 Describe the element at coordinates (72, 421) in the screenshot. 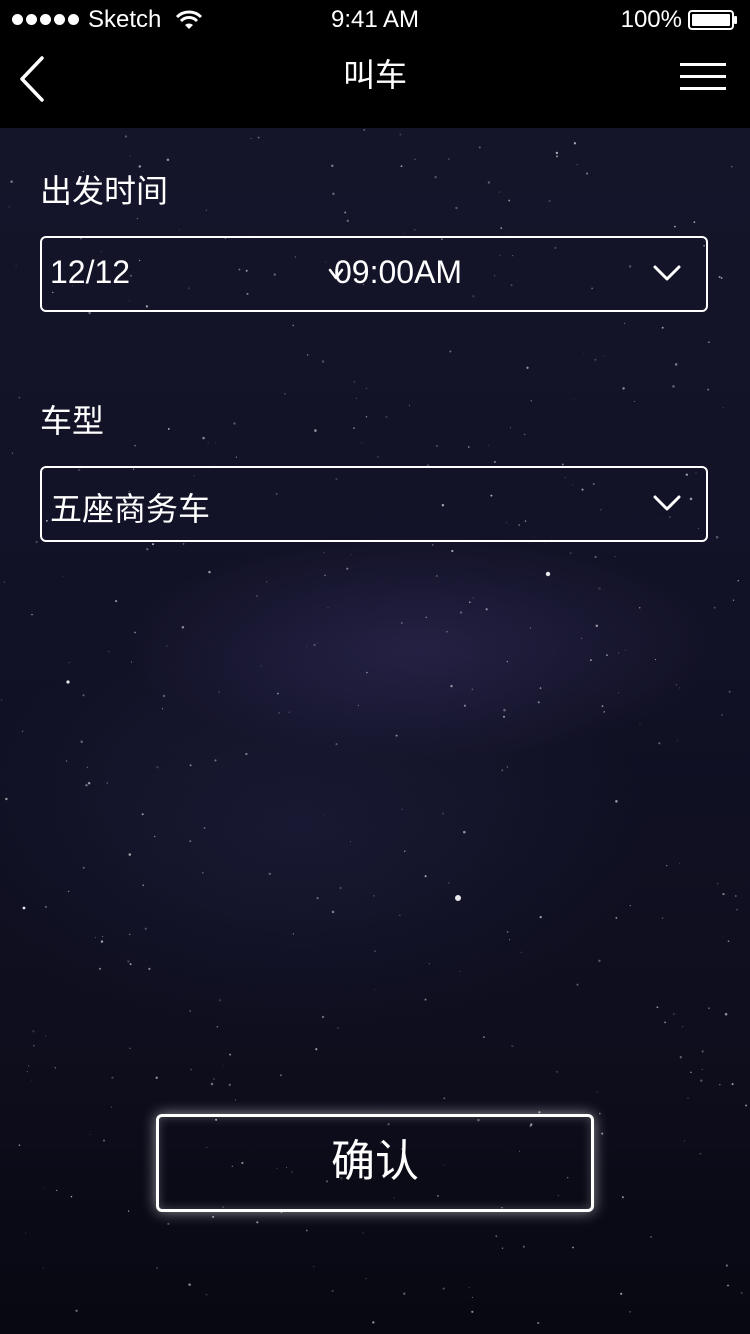

I see `car-type-label: 车型` at that location.